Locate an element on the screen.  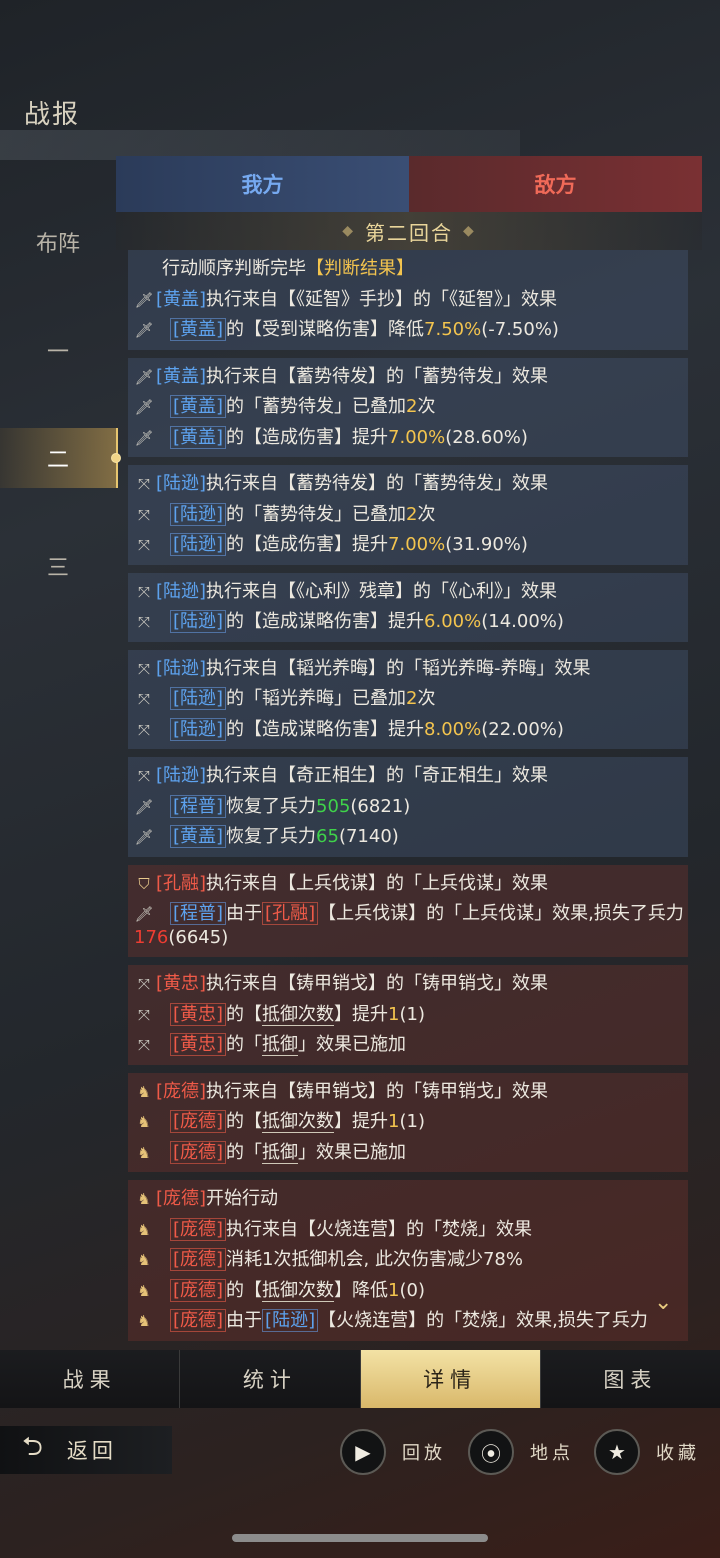
log-line: ⤧ [黄忠]执行来自【铸甲销戈】的「铸甲销戈」效果 is located at coordinates (409, 984).